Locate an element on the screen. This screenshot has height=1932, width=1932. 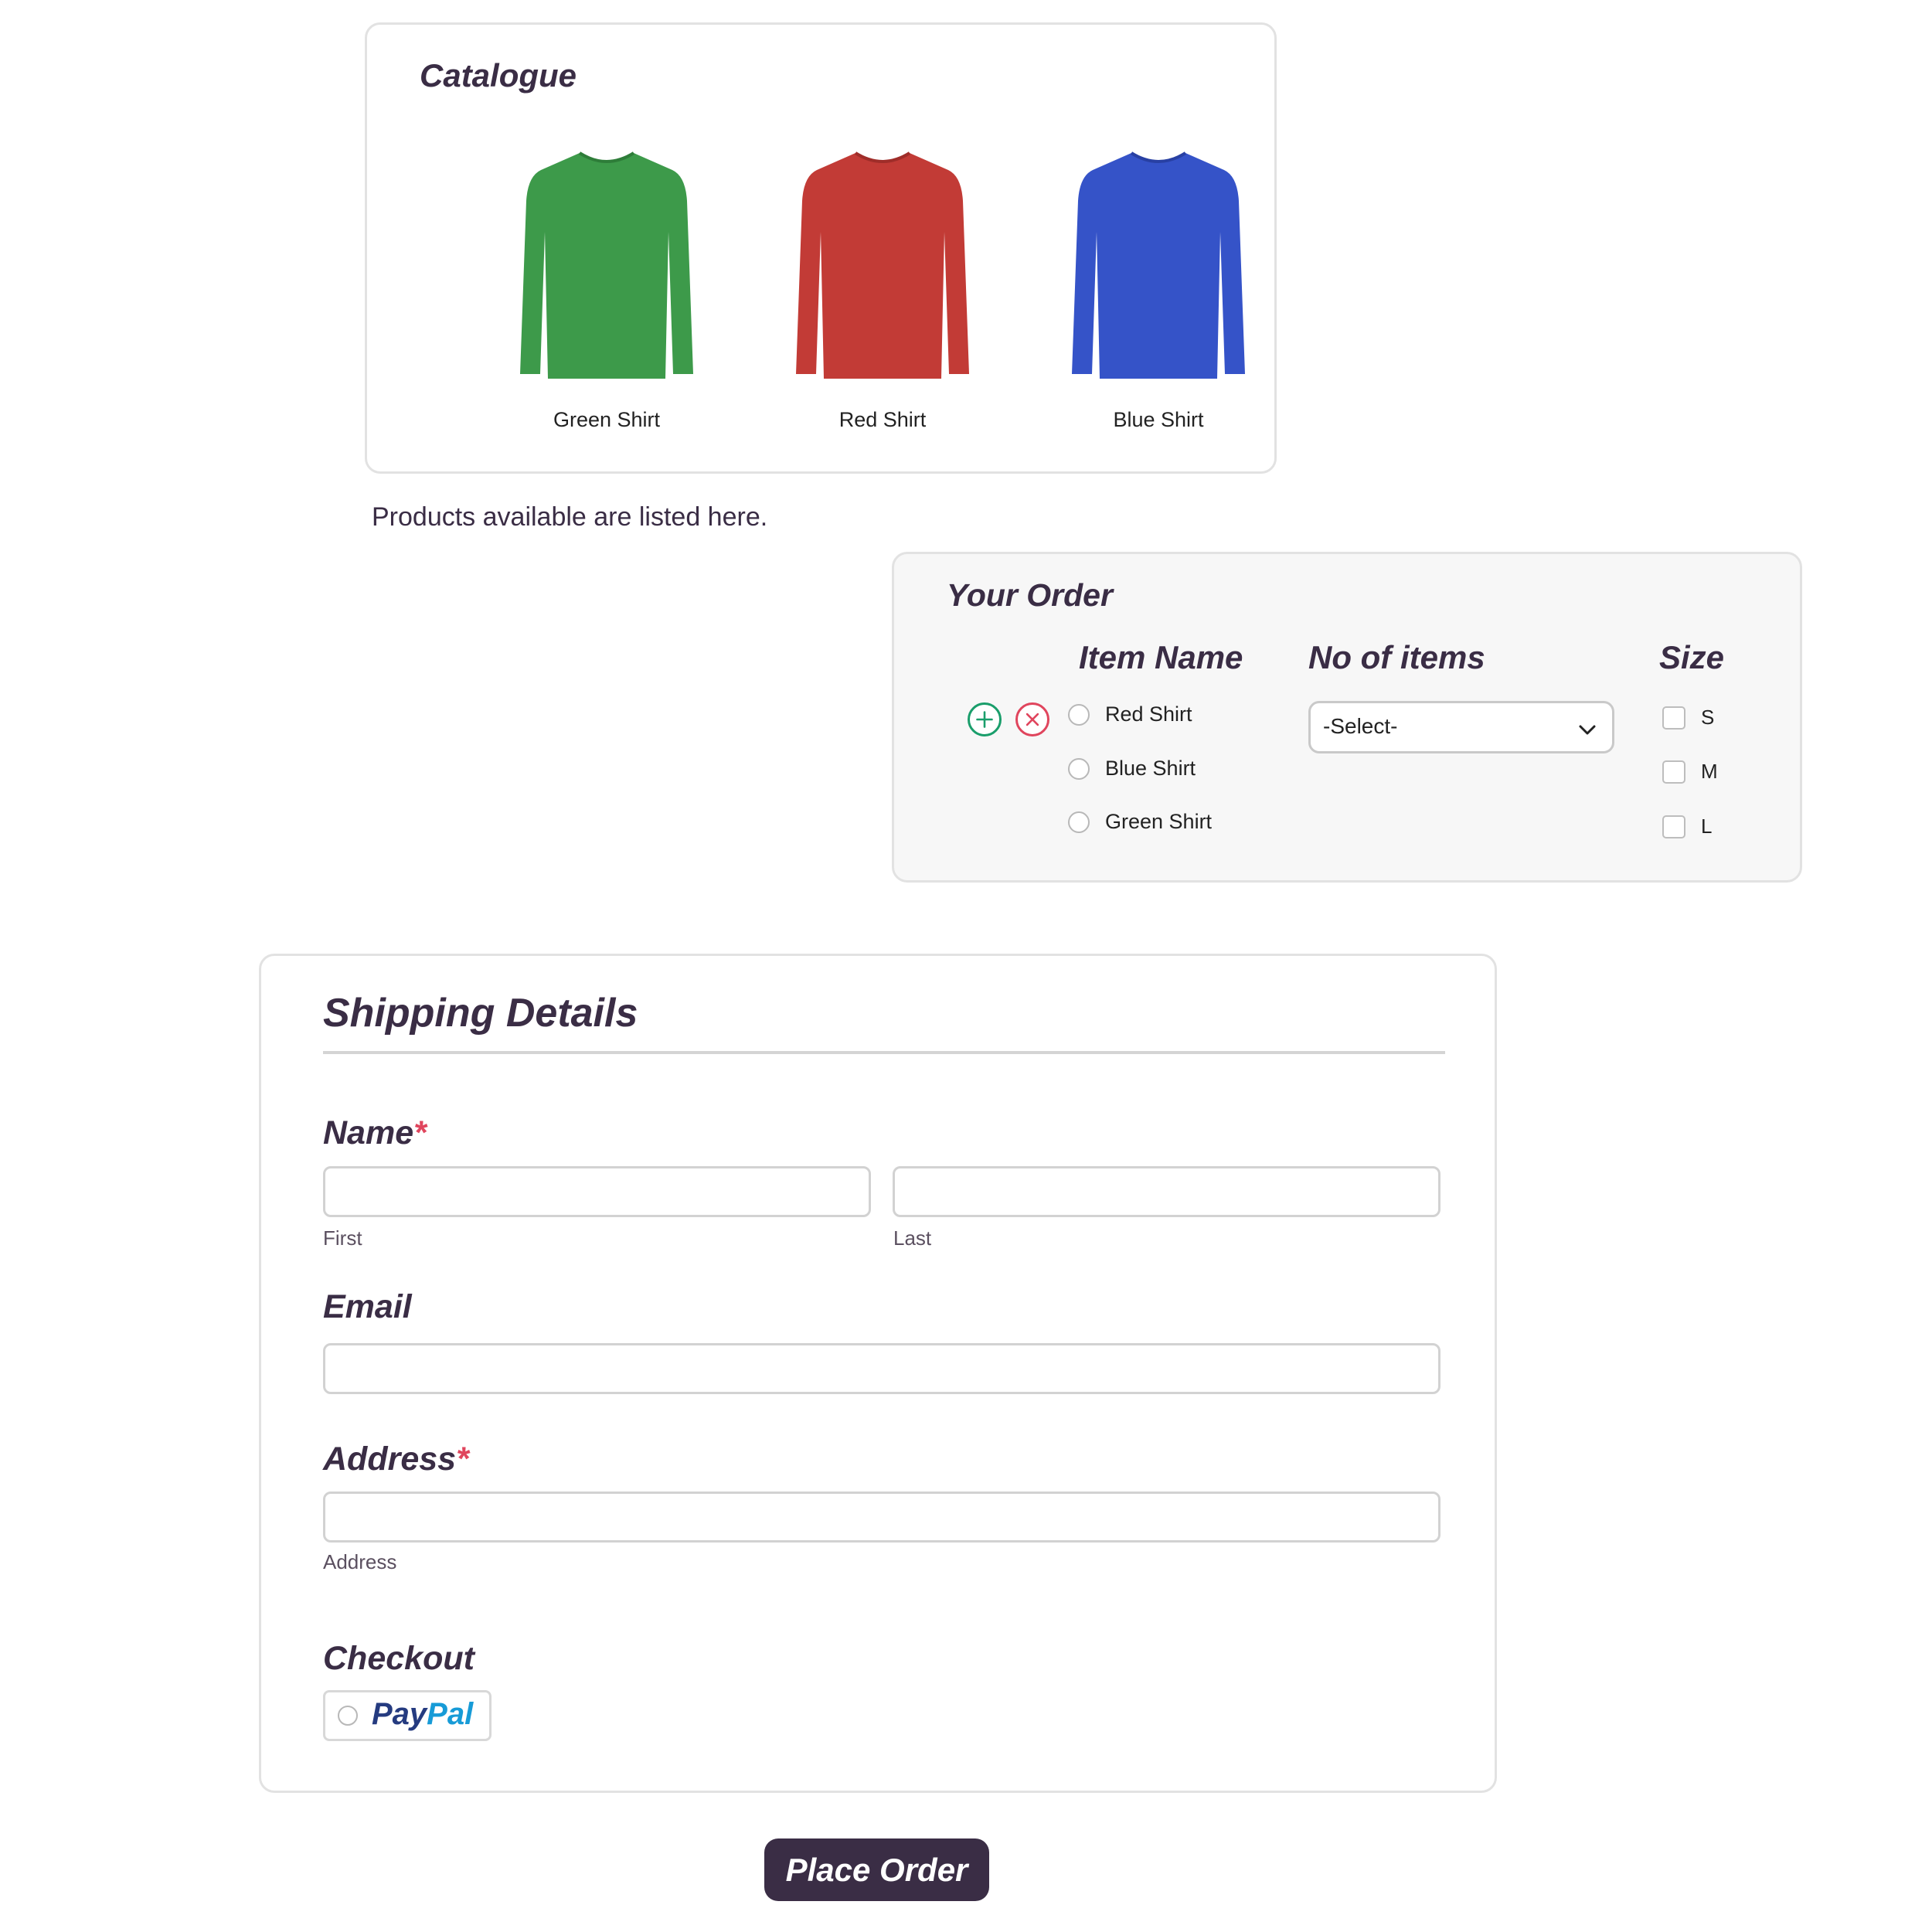
item-option-green-shirt: Green Shirt is located at coordinates (1140, 822).